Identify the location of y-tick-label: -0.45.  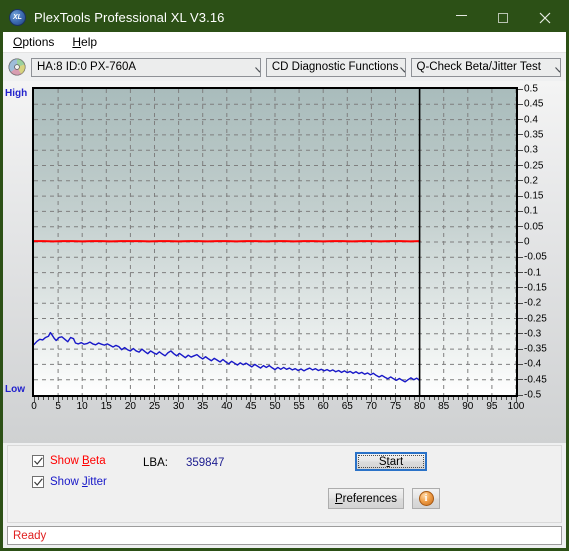
(535, 380).